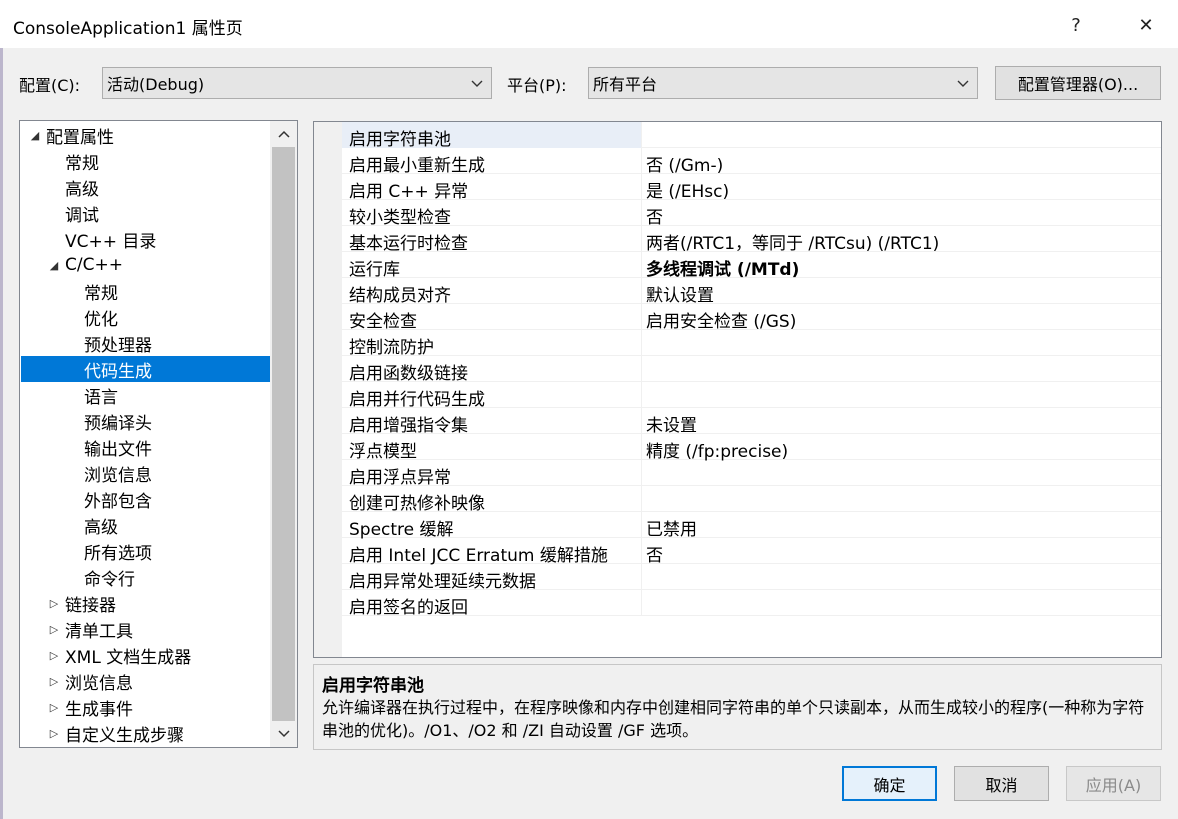 The height and width of the screenshot is (819, 1178). Describe the element at coordinates (374, 270) in the screenshot. I see `property-name: 运行库` at that location.